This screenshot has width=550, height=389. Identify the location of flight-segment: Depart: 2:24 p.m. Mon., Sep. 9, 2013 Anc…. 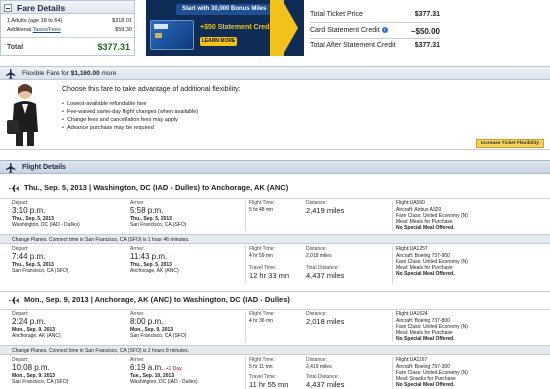
(275, 326).